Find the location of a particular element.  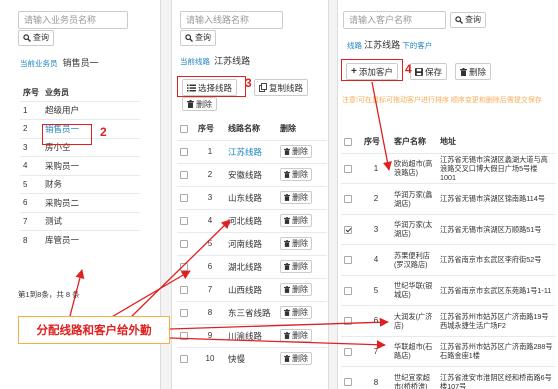

table-row: 8 东三省线路 删除 is located at coordinates (252, 312).